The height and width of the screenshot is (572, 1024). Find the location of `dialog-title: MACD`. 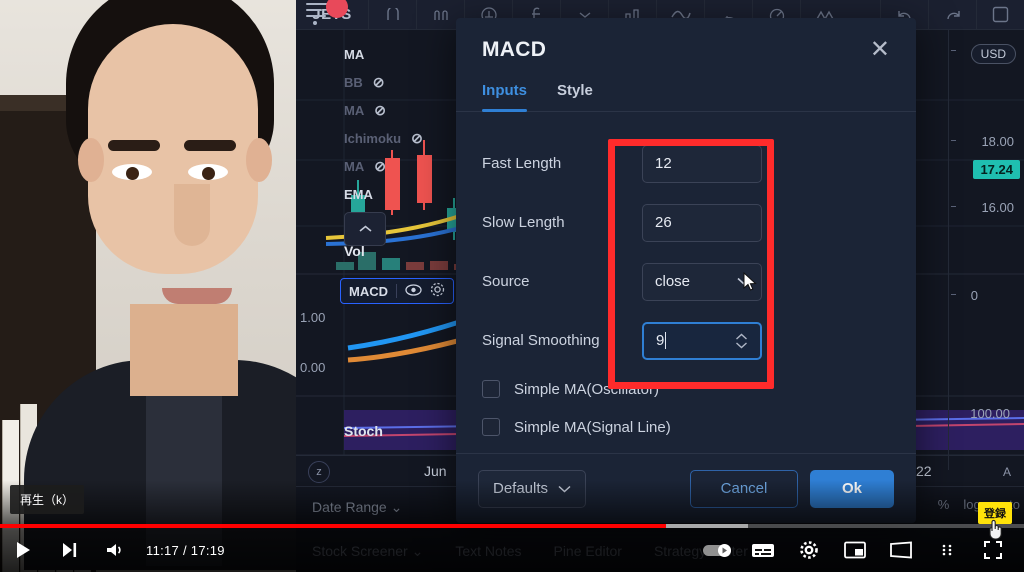

dialog-title: MACD is located at coordinates (514, 49).